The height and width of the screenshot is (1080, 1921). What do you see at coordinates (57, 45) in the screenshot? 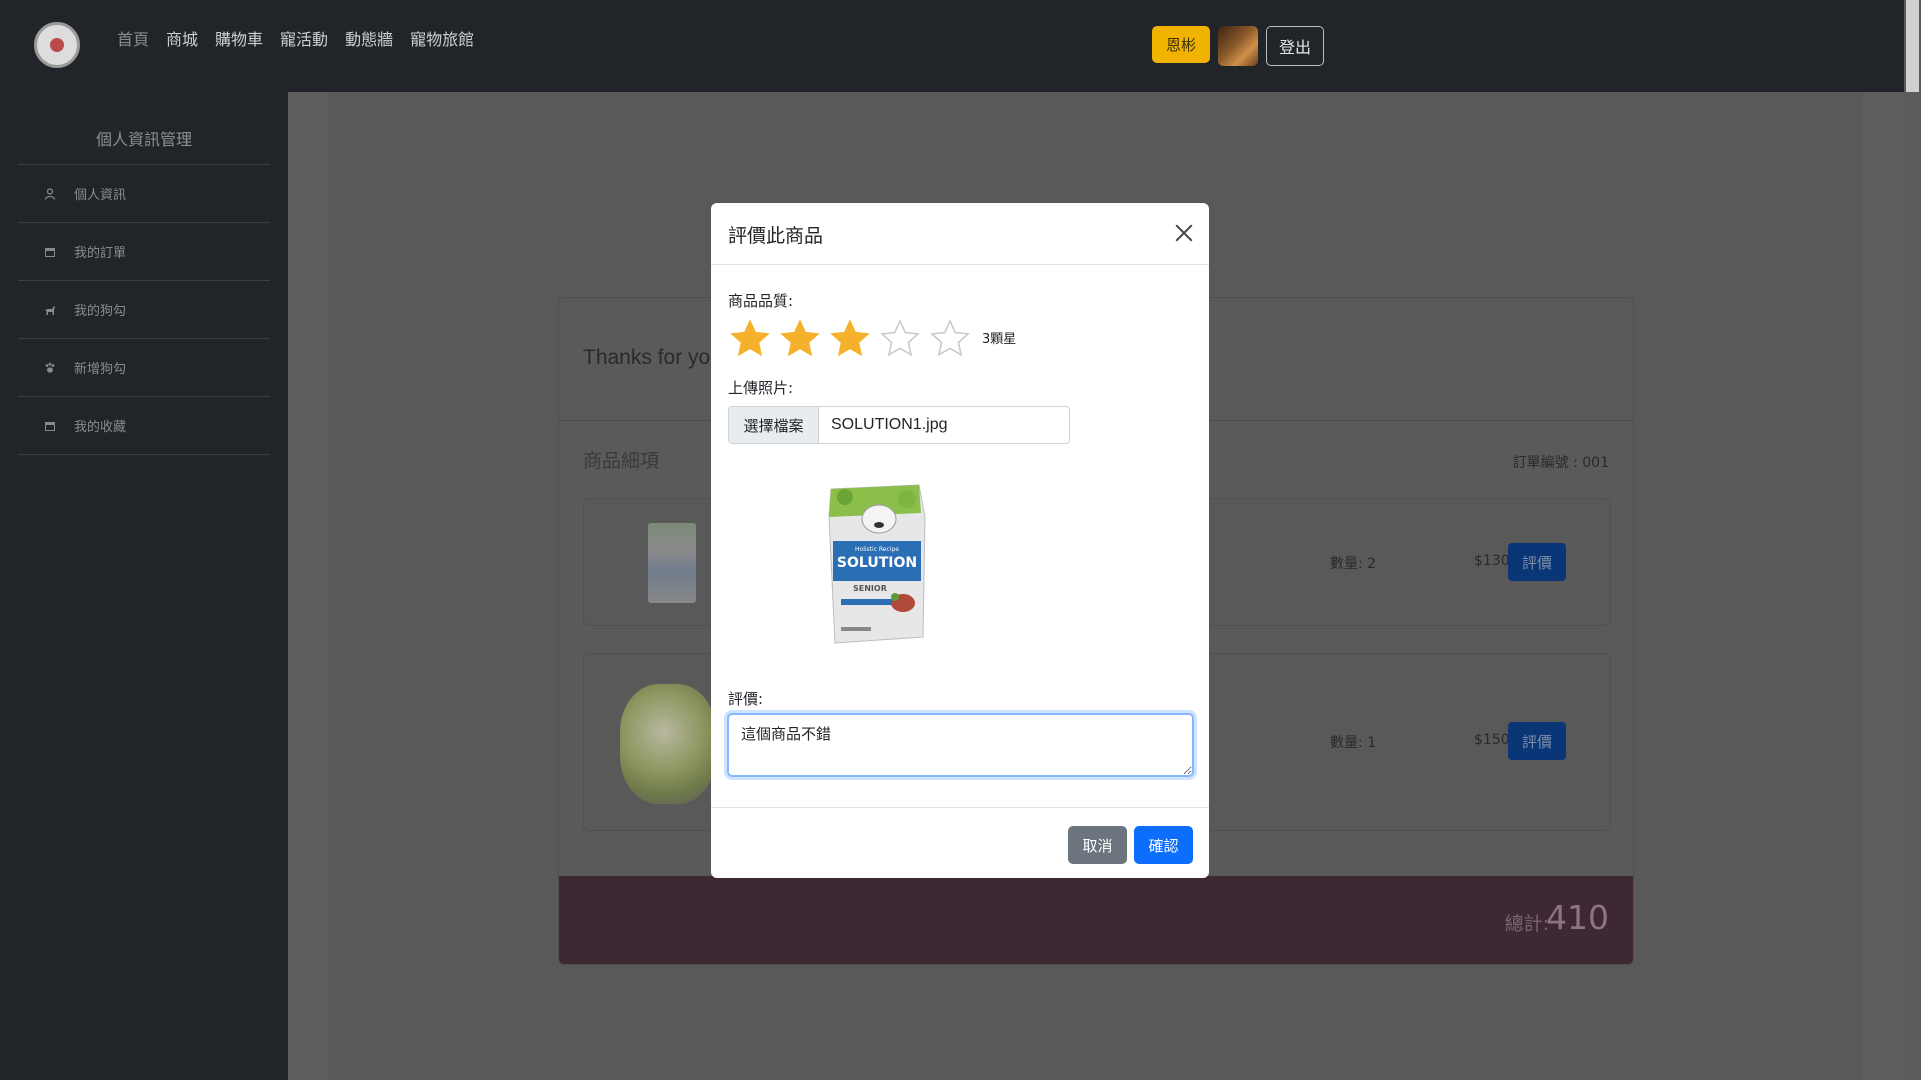
I see `brand-logo` at bounding box center [57, 45].